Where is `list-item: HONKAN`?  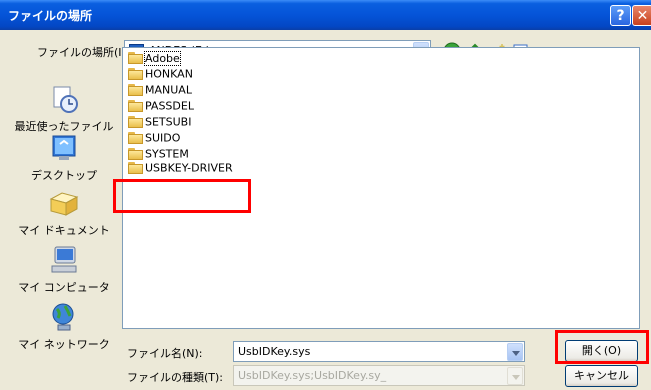
list-item: HONKAN is located at coordinates (160, 75).